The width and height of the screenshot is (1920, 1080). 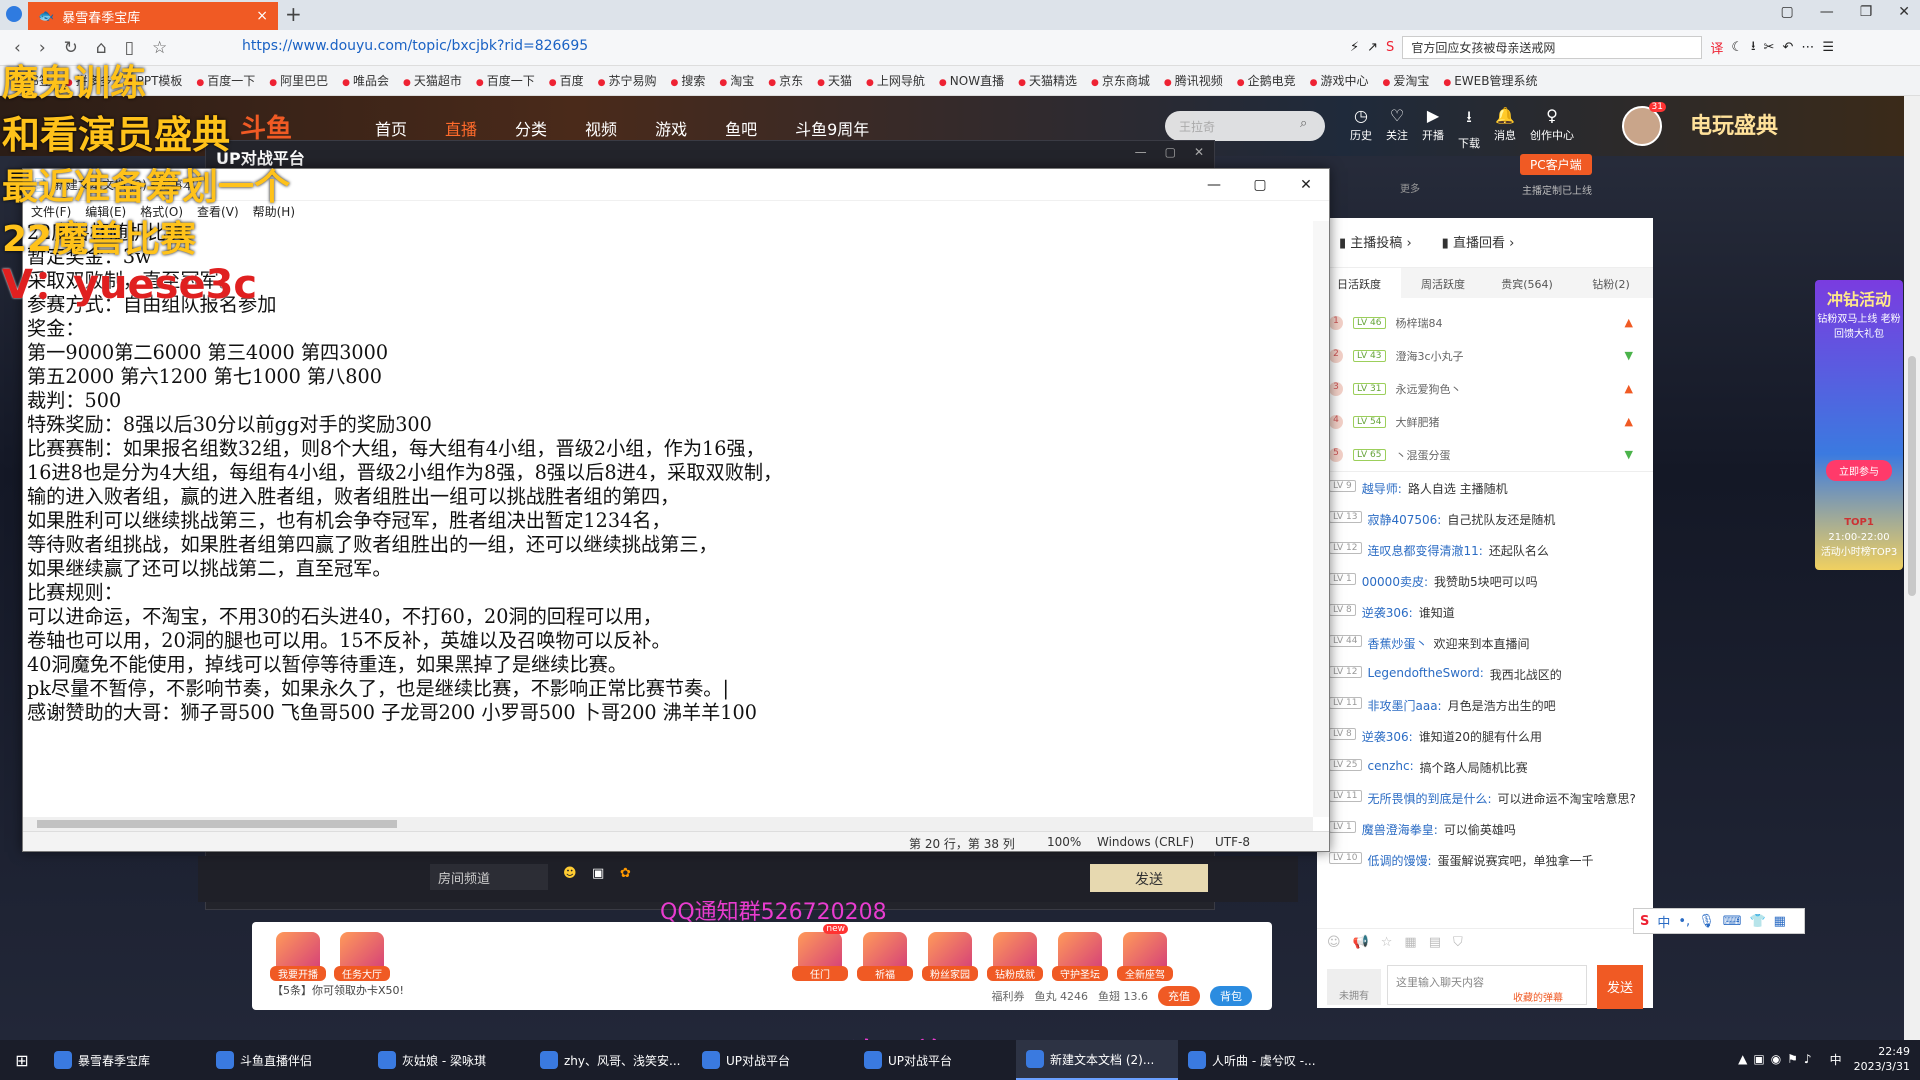 What do you see at coordinates (217, 824) in the screenshot?
I see `scrollbar-thumb` at bounding box center [217, 824].